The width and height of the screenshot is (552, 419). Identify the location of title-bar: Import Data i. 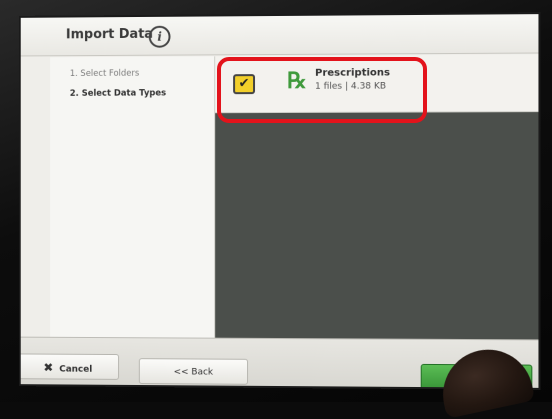
(279, 35).